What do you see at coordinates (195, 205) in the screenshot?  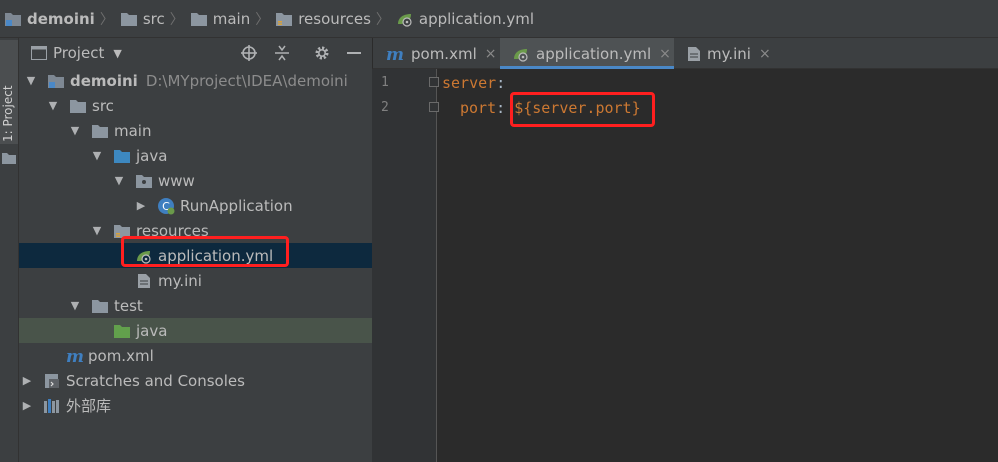 I see `tree-item-runapplication: ▶ C RunApplication` at bounding box center [195, 205].